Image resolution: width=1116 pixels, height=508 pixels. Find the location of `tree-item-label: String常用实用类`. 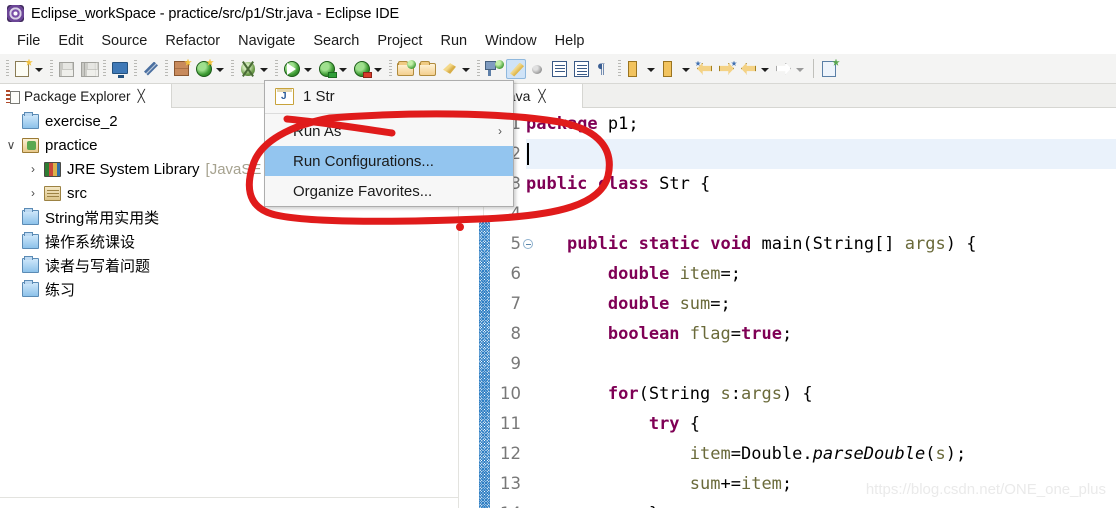

tree-item-label: String常用实用类 is located at coordinates (102, 218).